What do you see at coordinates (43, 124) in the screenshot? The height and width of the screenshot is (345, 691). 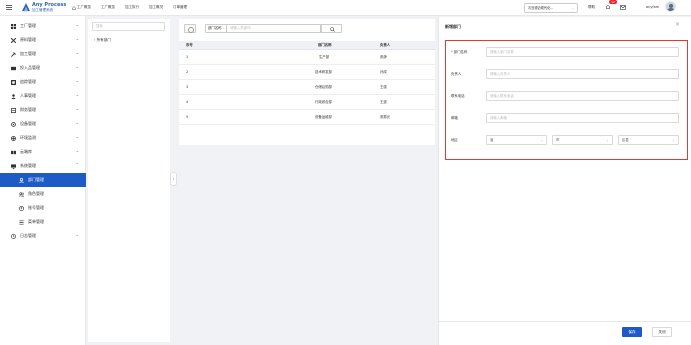 I see `sidebar-item-equipment: 设备管理 ⌄` at bounding box center [43, 124].